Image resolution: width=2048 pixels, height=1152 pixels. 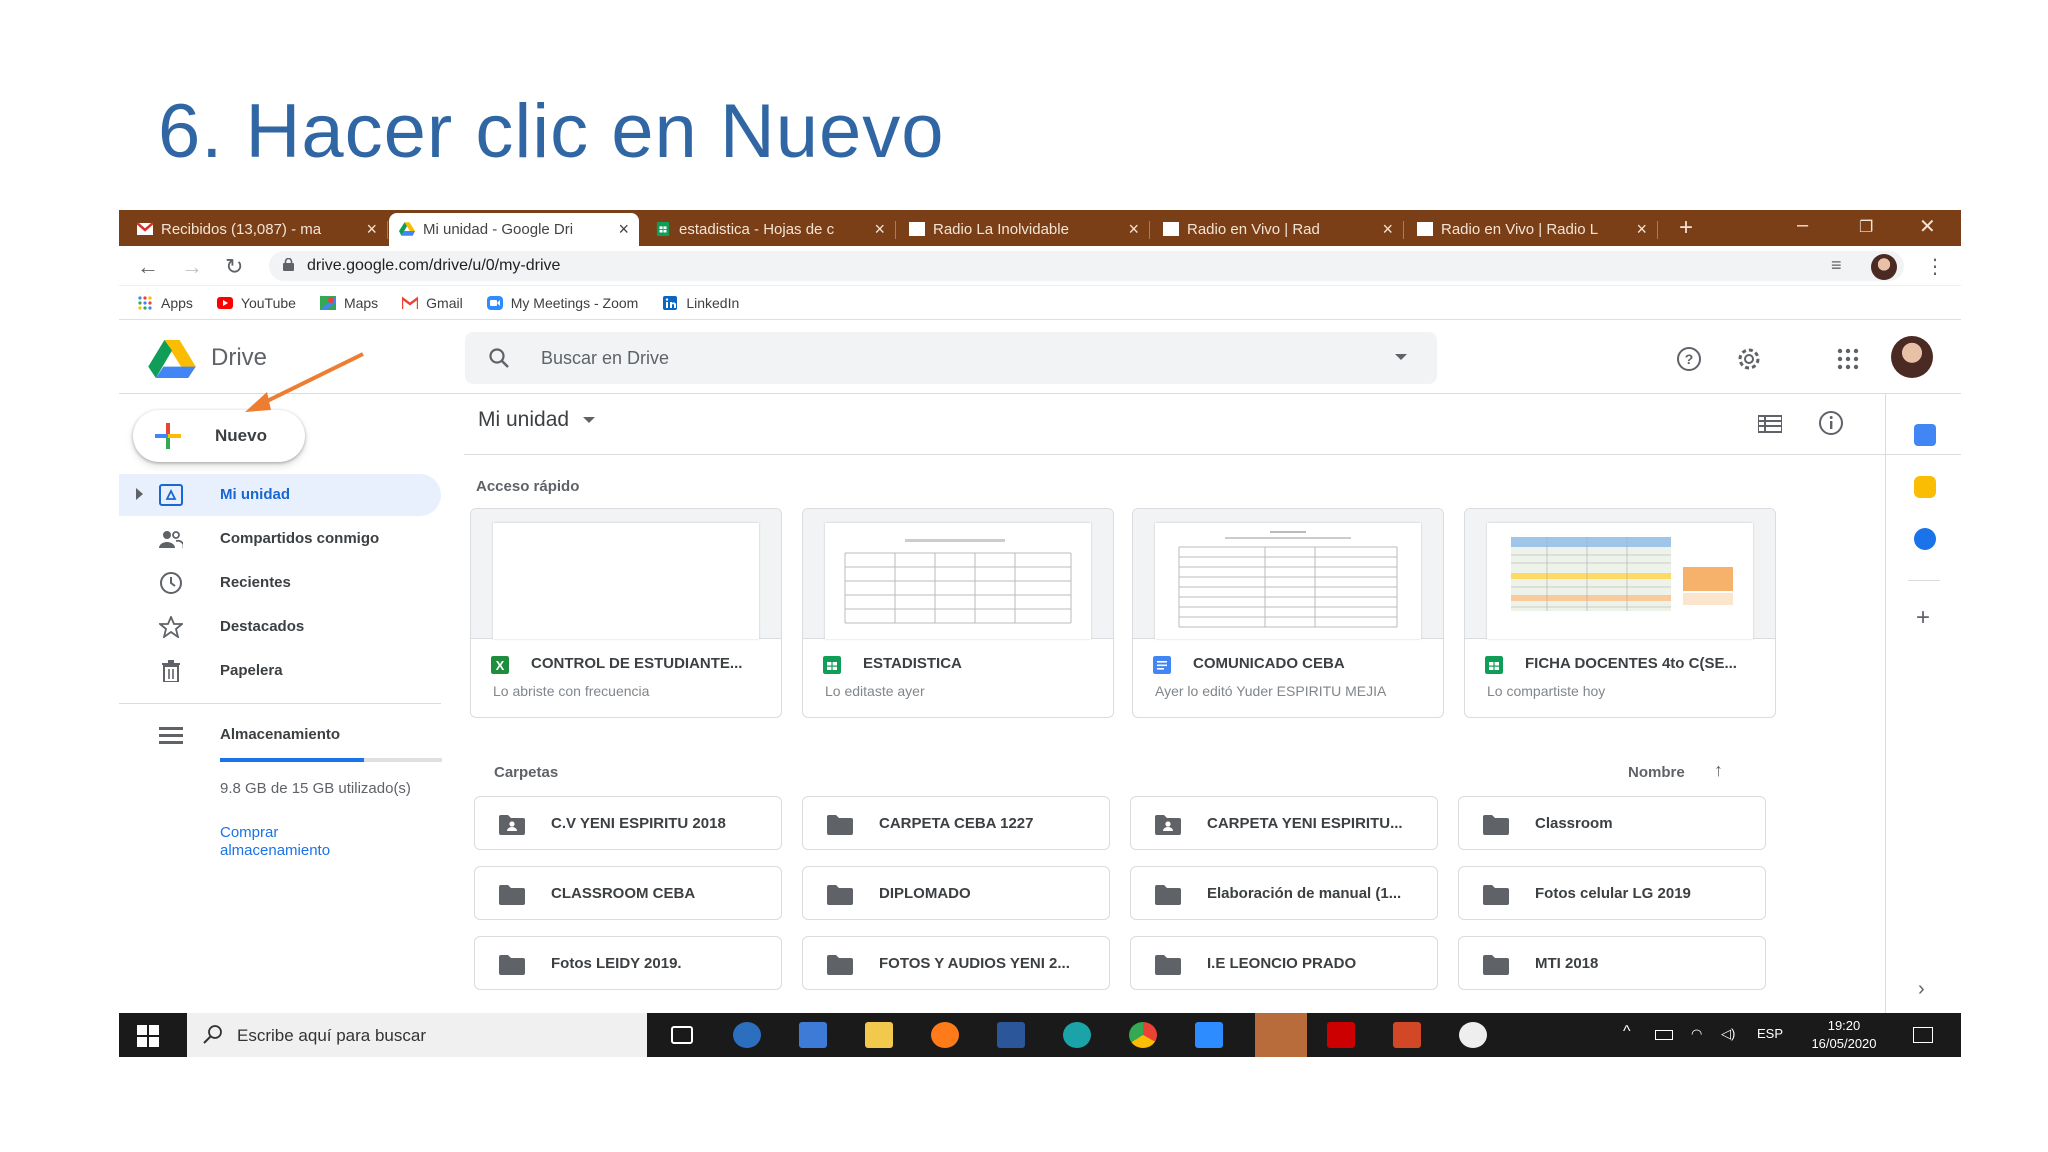 I want to click on folder-item: Fotos LEIDY 2019., so click(x=628, y=963).